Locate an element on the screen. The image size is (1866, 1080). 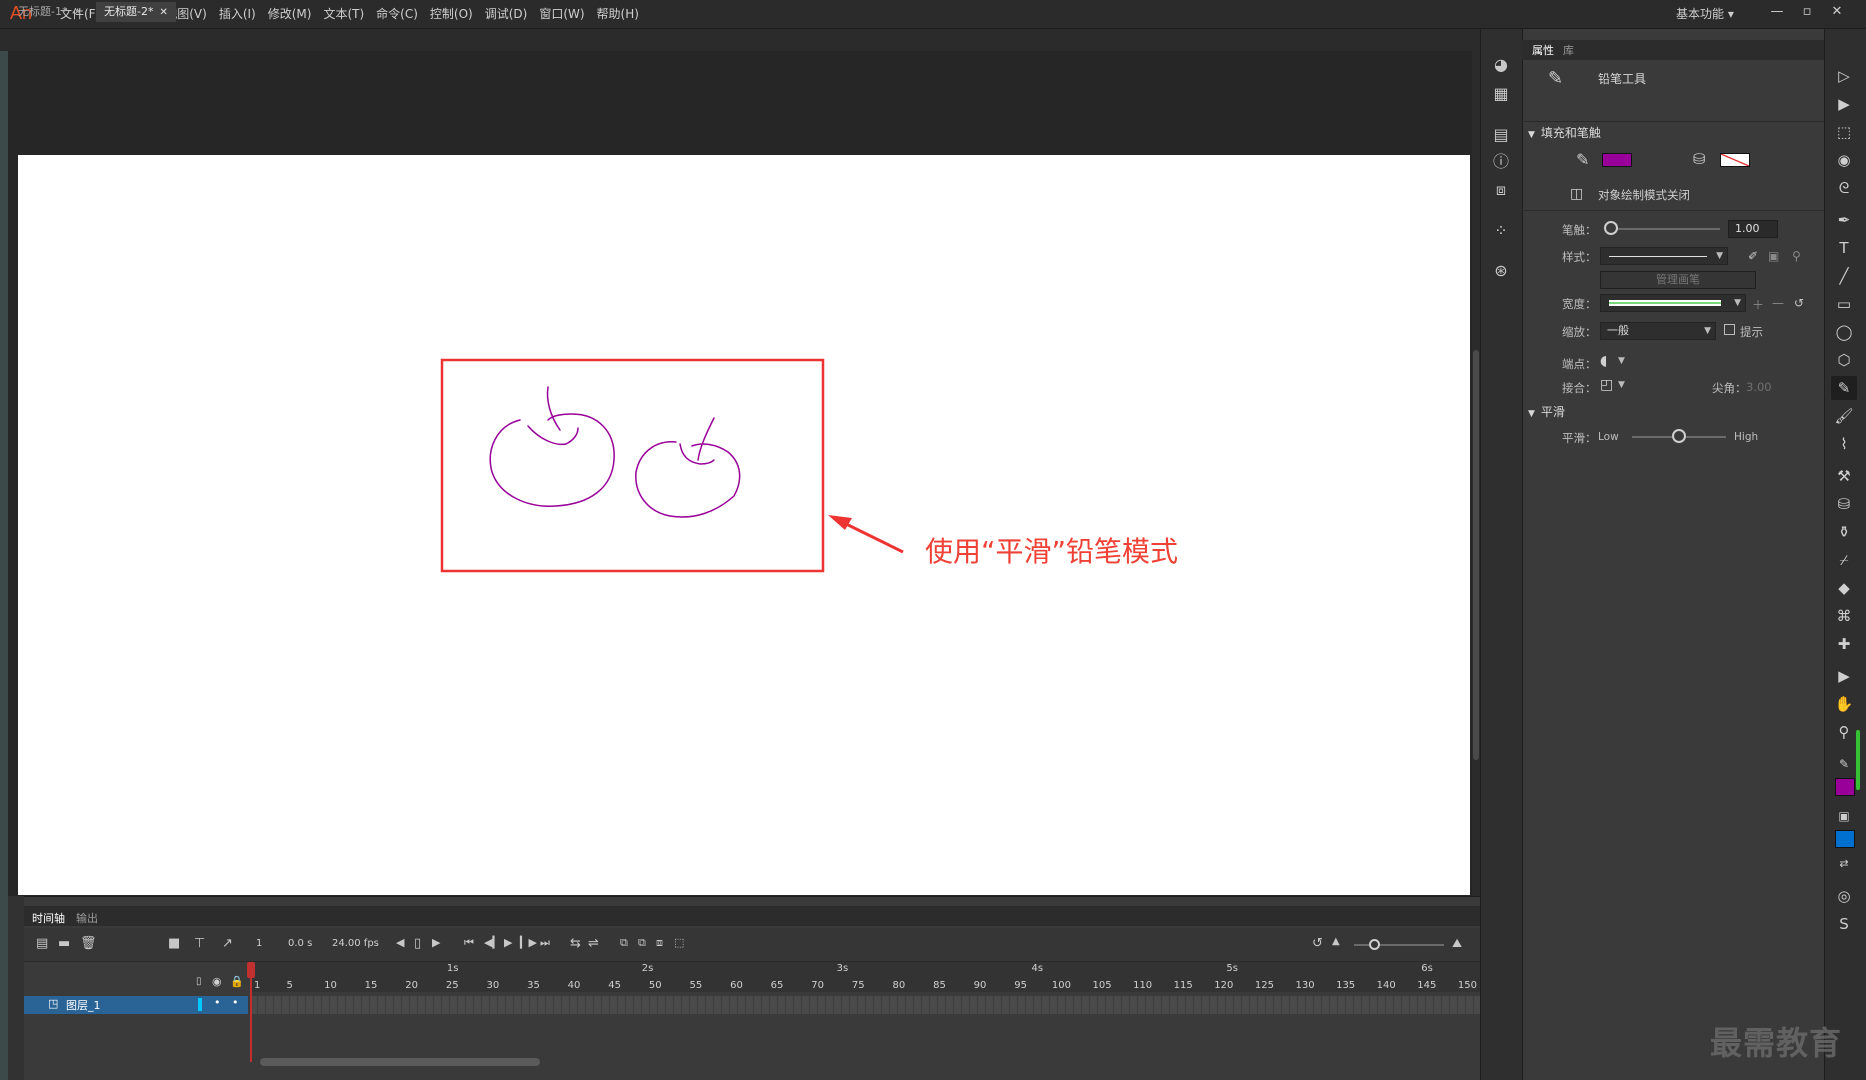
show-all-layers-icon: ▯ is located at coordinates (199, 981).